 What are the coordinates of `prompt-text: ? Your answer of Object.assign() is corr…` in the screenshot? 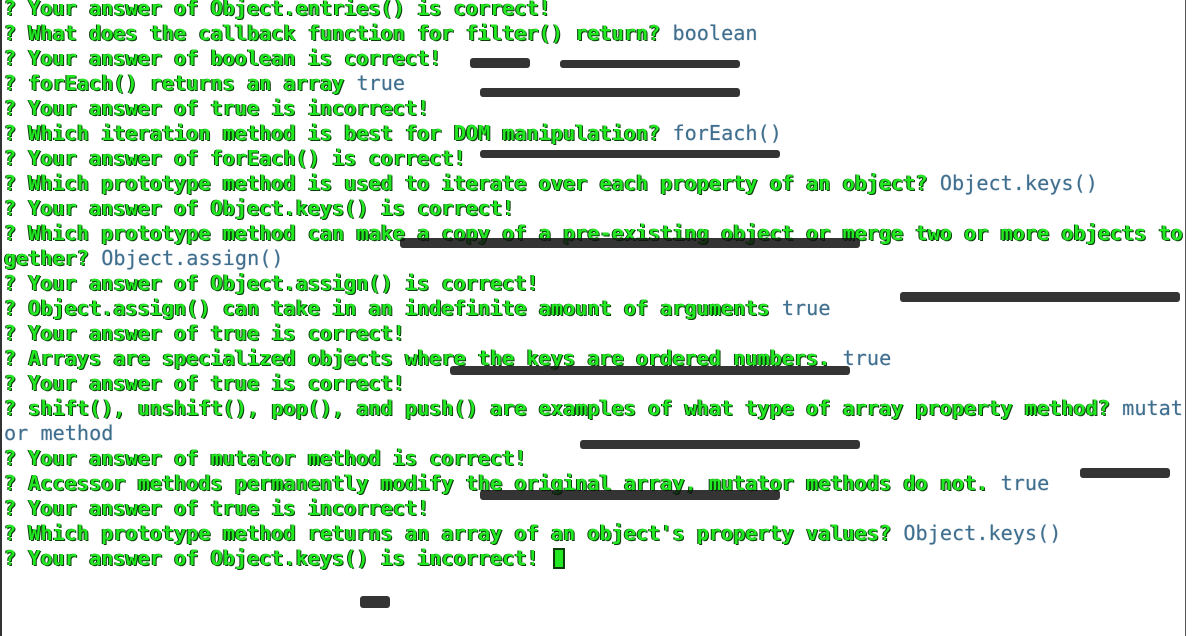 It's located at (271, 283).